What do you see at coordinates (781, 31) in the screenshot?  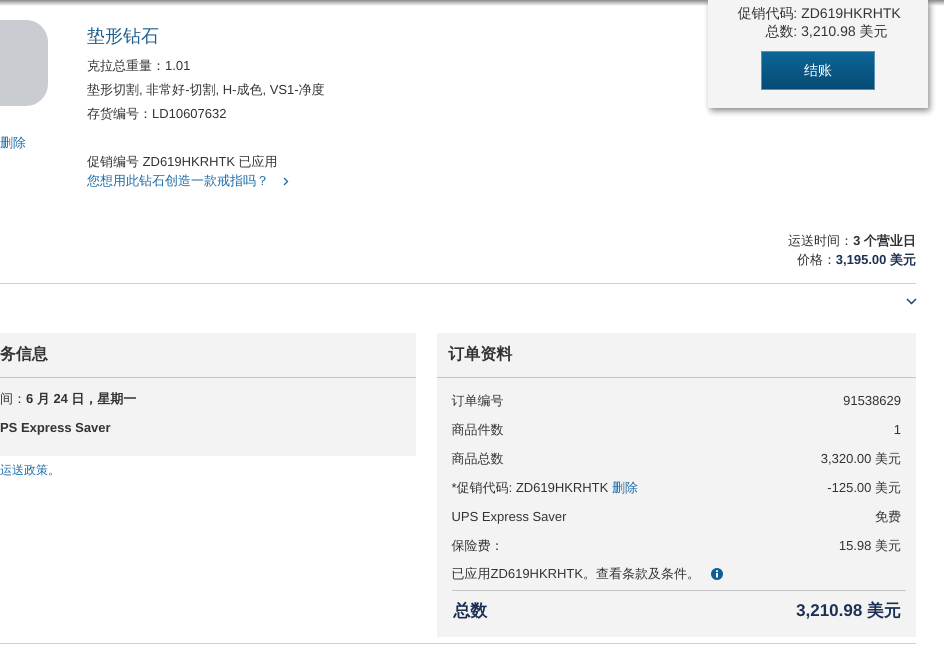 I see `total-label: 总数:` at bounding box center [781, 31].